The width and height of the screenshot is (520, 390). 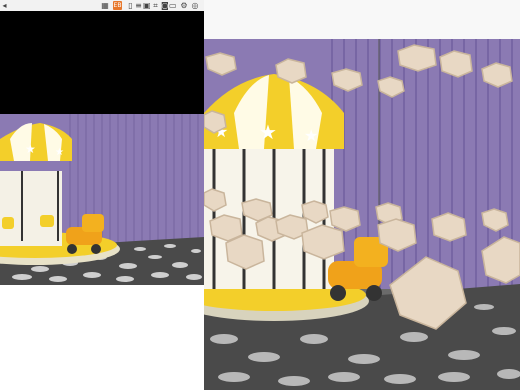 What do you see at coordinates (449, 227) in the screenshot?
I see `hexagon-icon` at bounding box center [449, 227].